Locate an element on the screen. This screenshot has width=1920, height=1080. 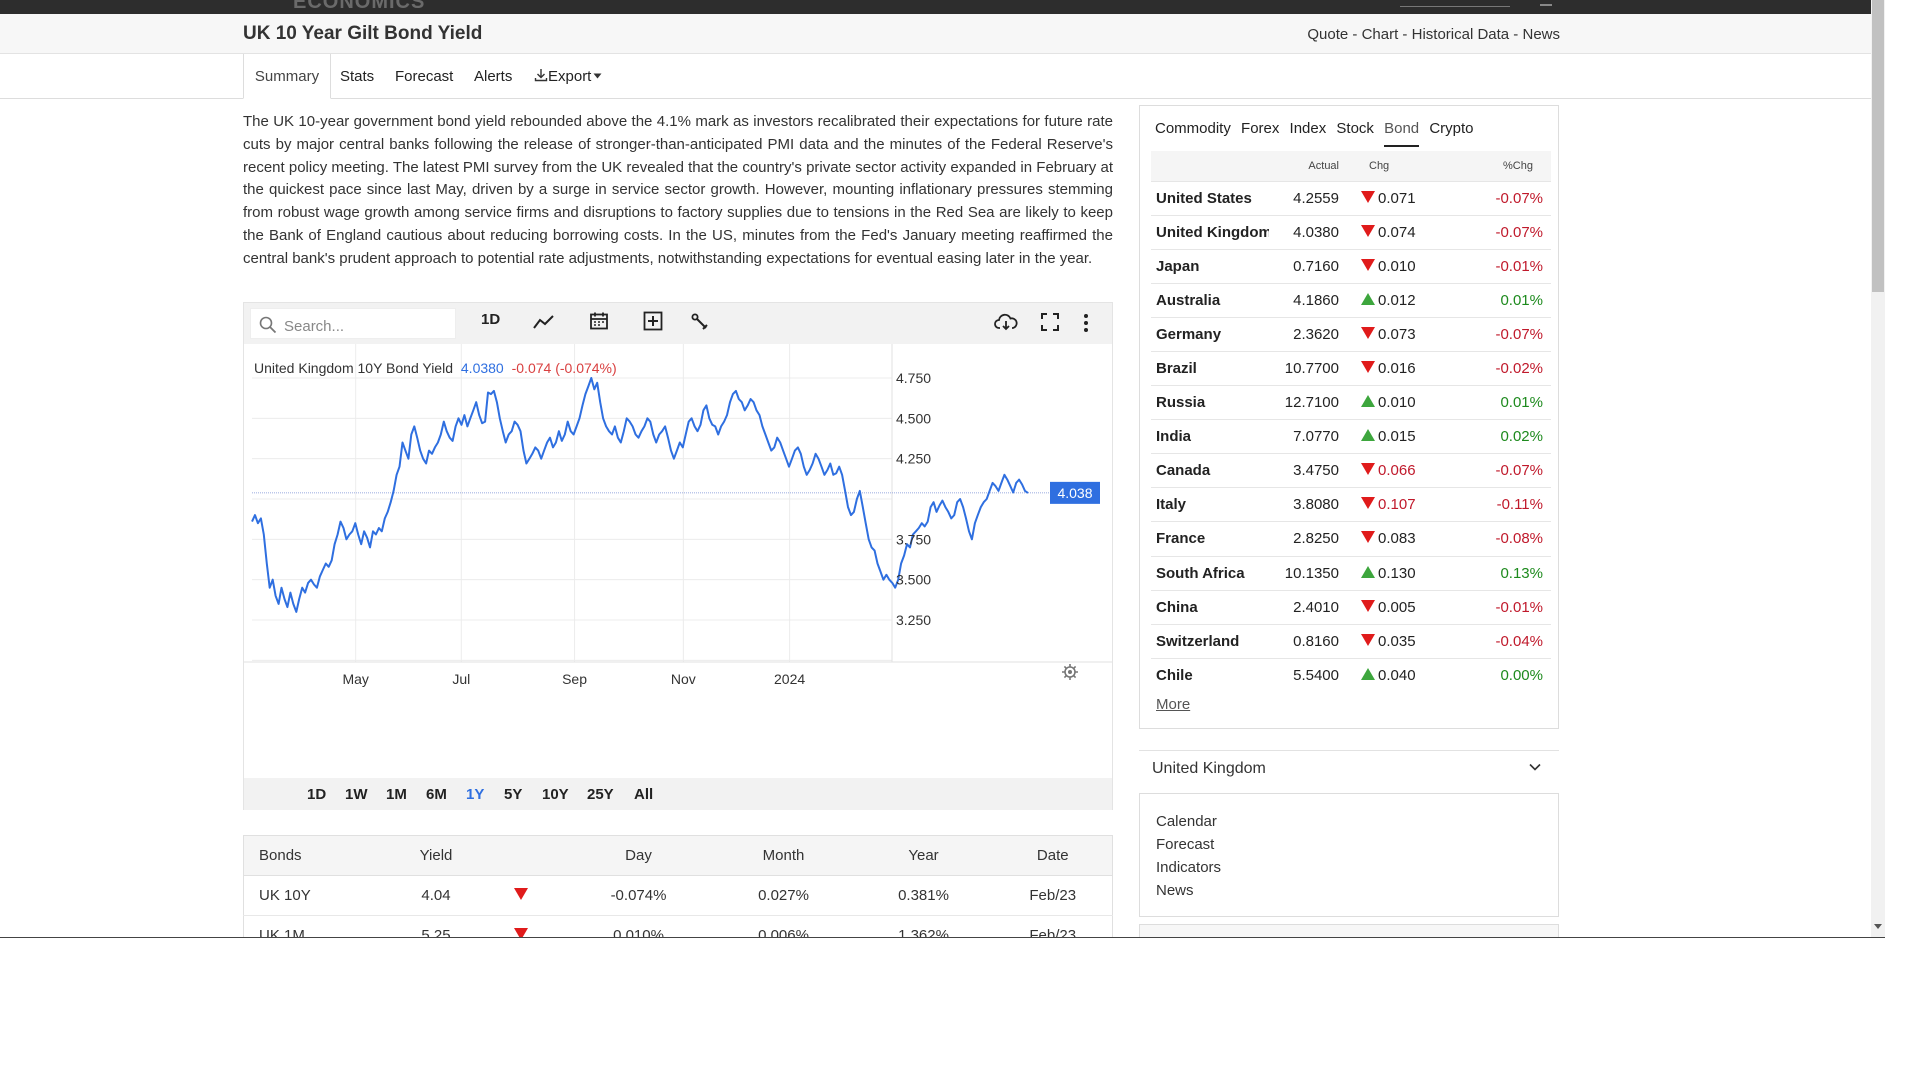
cloud-download-icon is located at coordinates (1006, 322).